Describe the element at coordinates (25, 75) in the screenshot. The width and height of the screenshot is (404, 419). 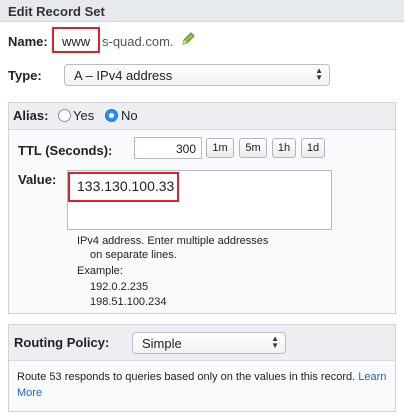
I see `type-label: Type:` at that location.